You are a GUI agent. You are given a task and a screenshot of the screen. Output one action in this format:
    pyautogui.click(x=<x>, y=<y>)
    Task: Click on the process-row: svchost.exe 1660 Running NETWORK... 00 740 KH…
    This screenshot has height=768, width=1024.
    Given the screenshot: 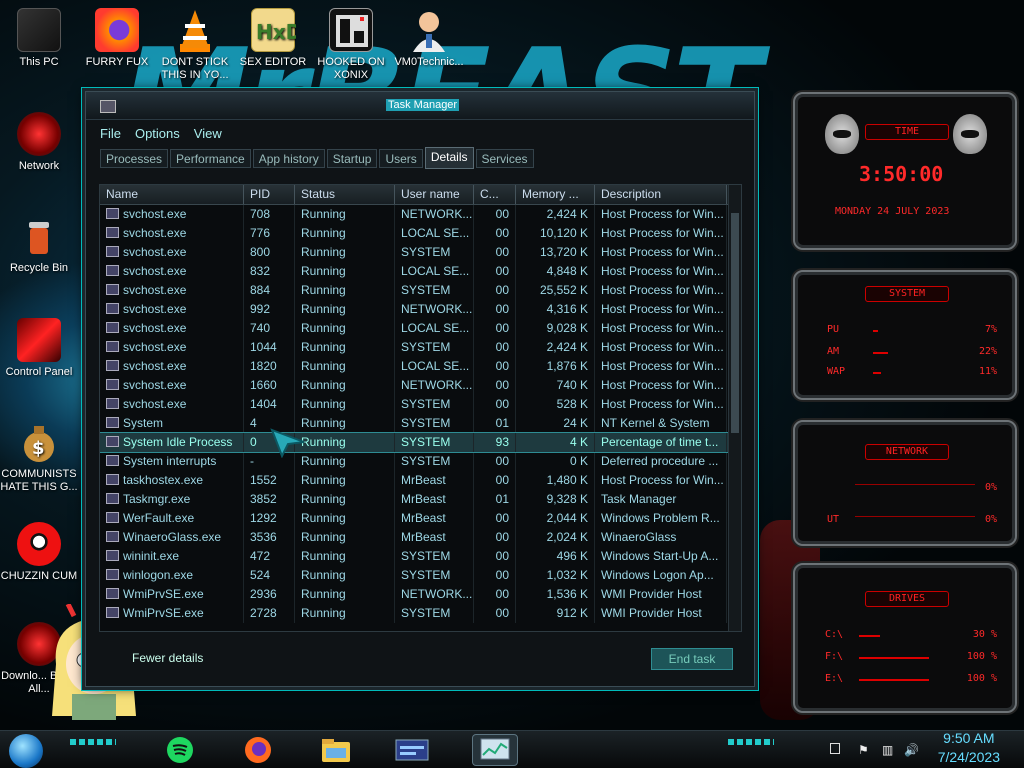 What is the action you would take?
    pyautogui.click(x=420, y=385)
    